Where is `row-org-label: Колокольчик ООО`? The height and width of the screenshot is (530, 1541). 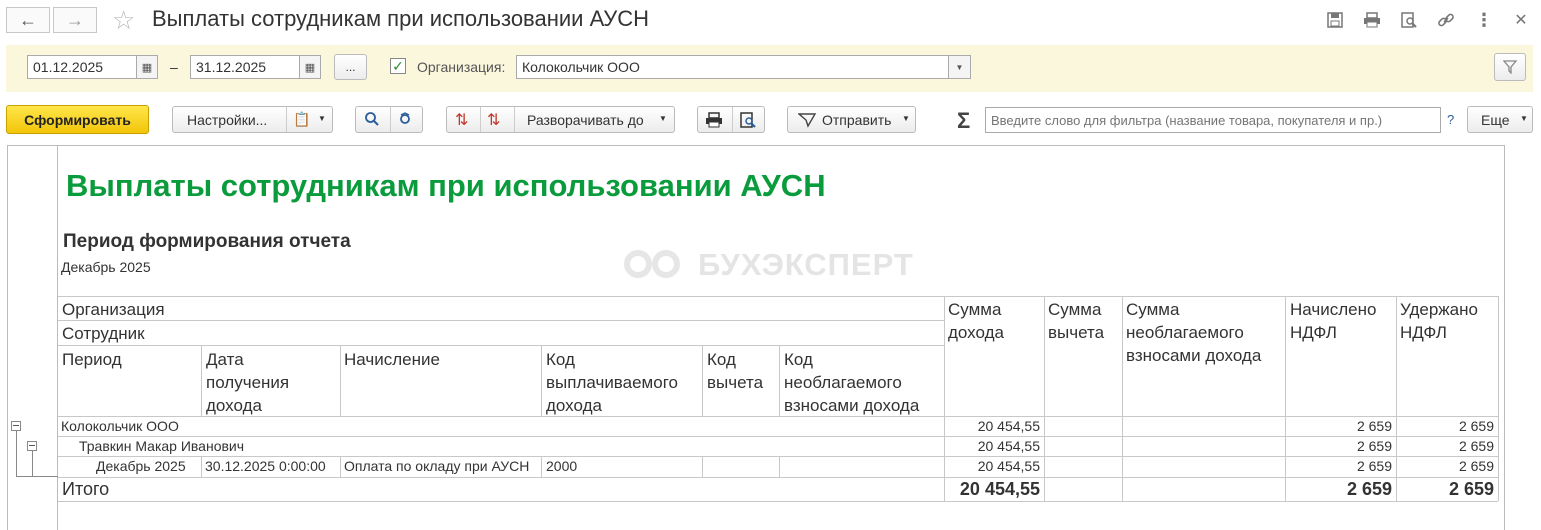
row-org-label: Колокольчик ООО is located at coordinates (120, 426).